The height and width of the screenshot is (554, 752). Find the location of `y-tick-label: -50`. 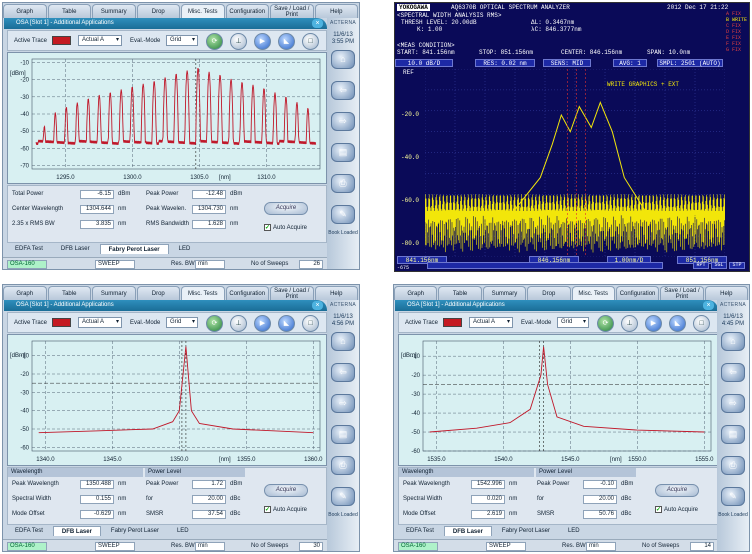

y-tick-label: -50 is located at coordinates (415, 433).